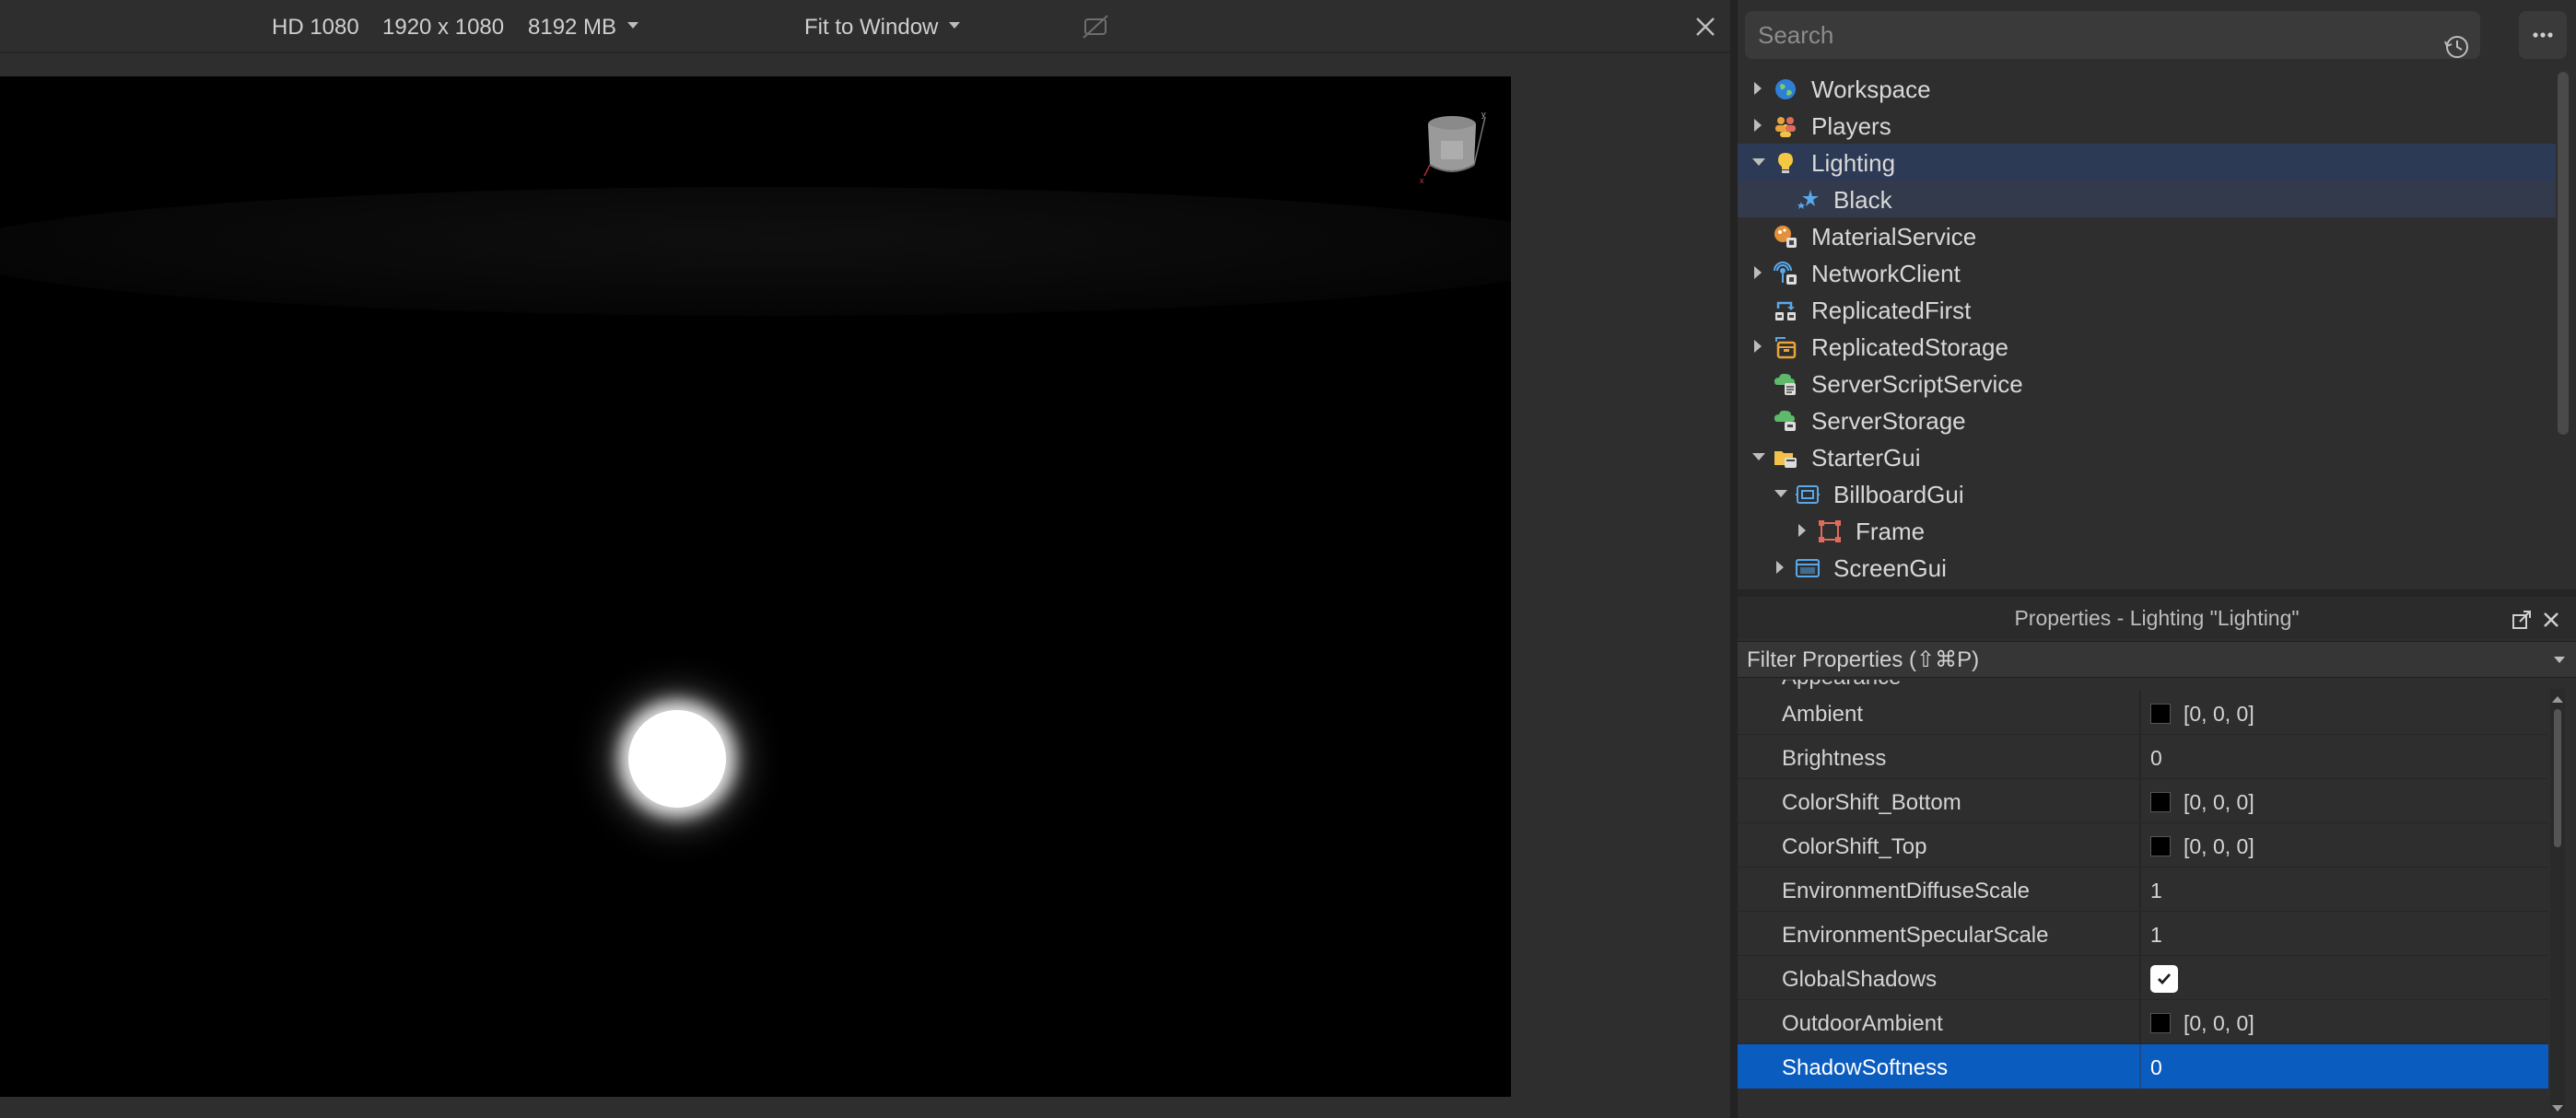 Image resolution: width=2576 pixels, height=1118 pixels. What do you see at coordinates (2147, 420) in the screenshot?
I see `tree-item-server-storage: ServerStorage` at bounding box center [2147, 420].